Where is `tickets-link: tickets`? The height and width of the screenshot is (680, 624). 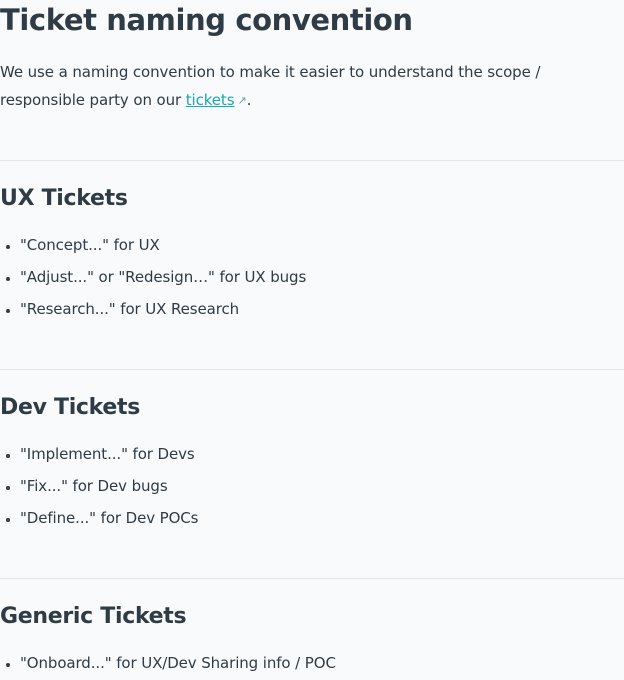 tickets-link: tickets is located at coordinates (210, 100).